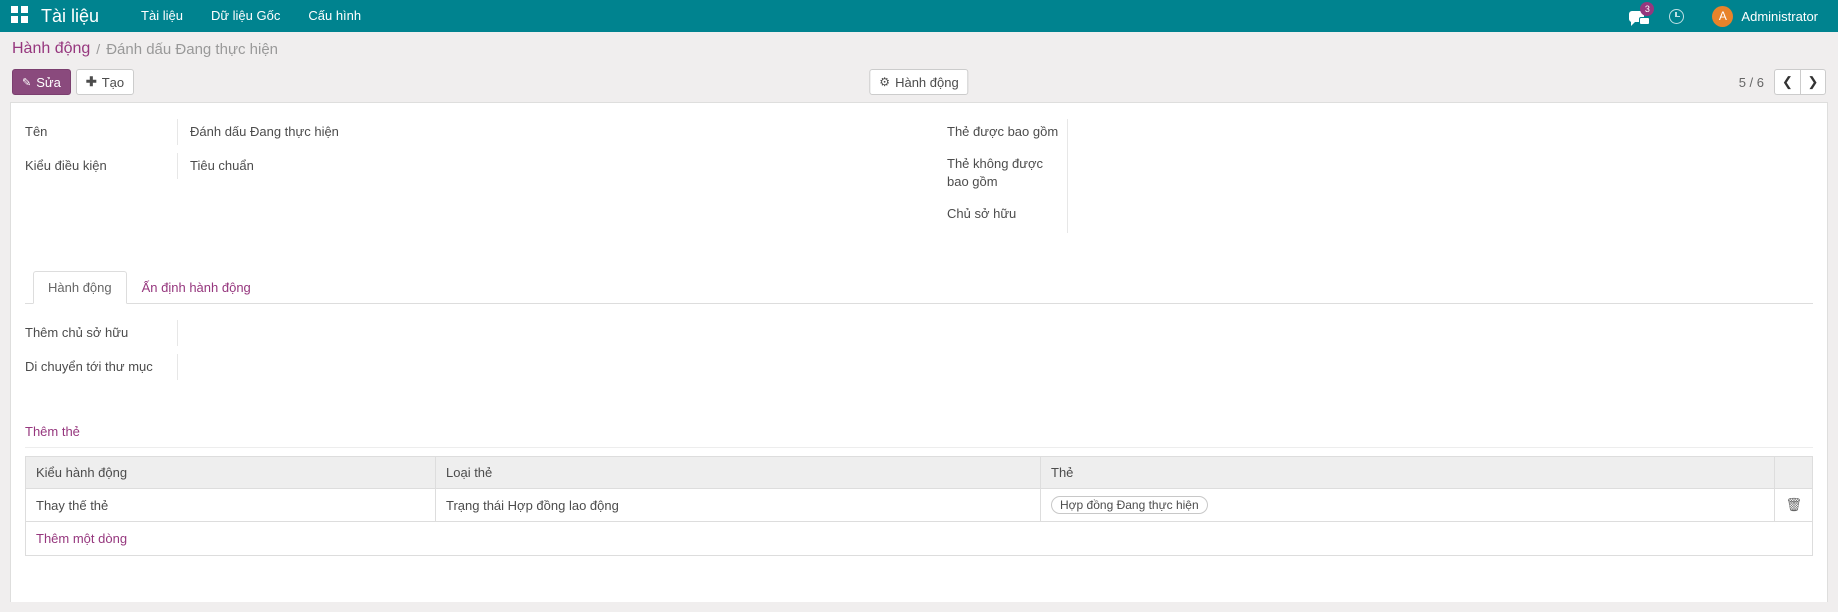  I want to click on add-line-link: Thêm một dòng, so click(81, 538).